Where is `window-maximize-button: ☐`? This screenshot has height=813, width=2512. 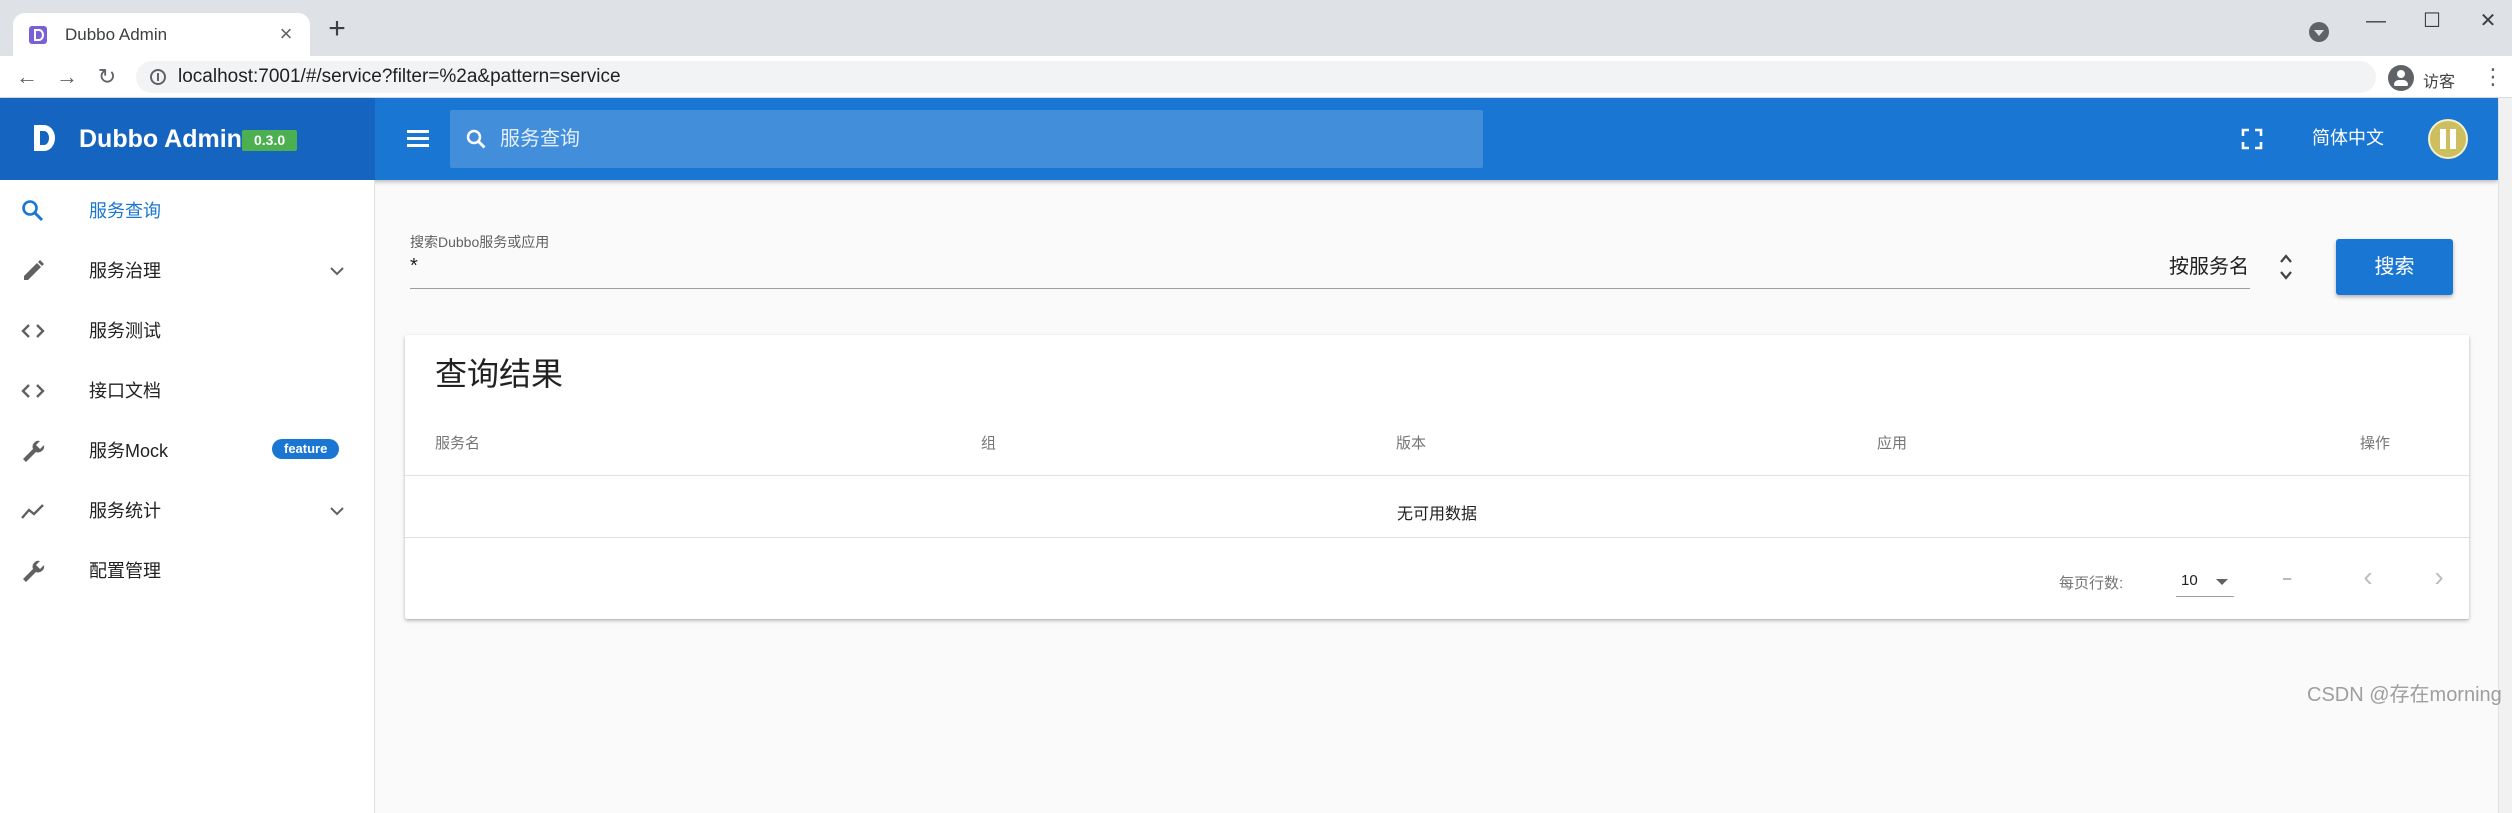 window-maximize-button: ☐ is located at coordinates (2432, 21).